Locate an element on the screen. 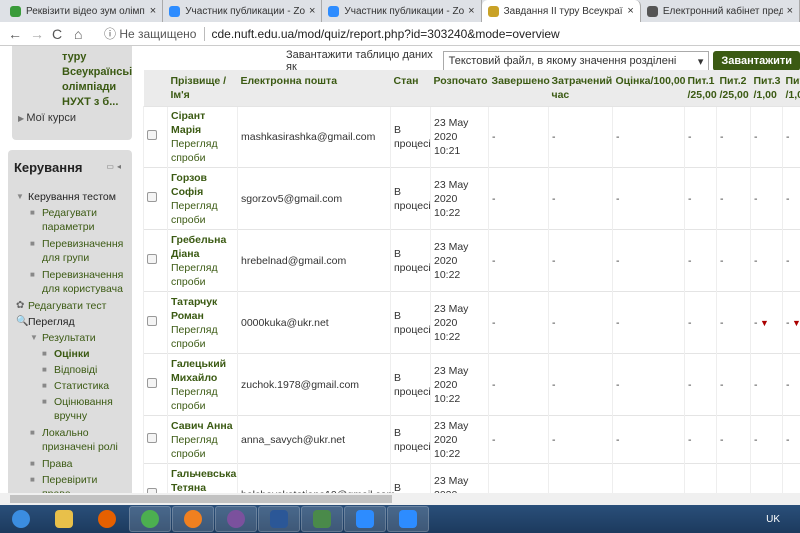  student-name-link: Горзов Софія is located at coordinates (189, 185).